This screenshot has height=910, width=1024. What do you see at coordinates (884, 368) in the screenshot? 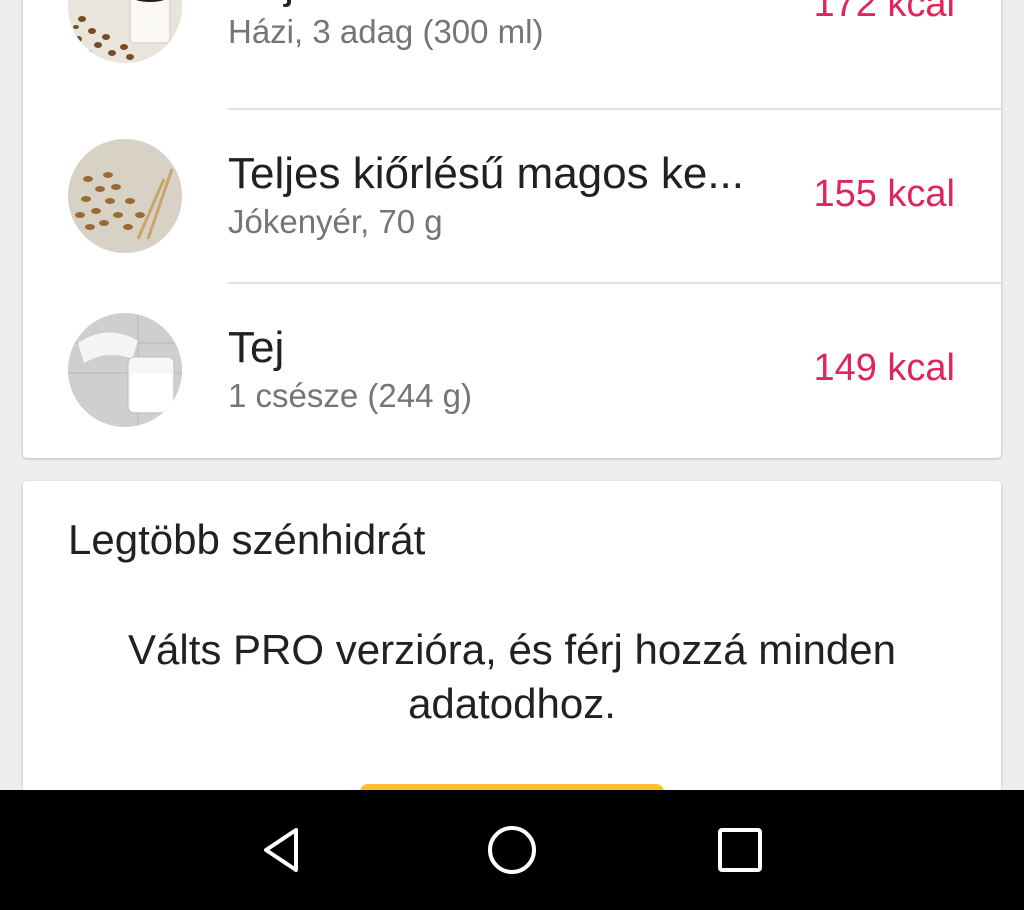
I see `food-kcal: 149 kcal` at bounding box center [884, 368].